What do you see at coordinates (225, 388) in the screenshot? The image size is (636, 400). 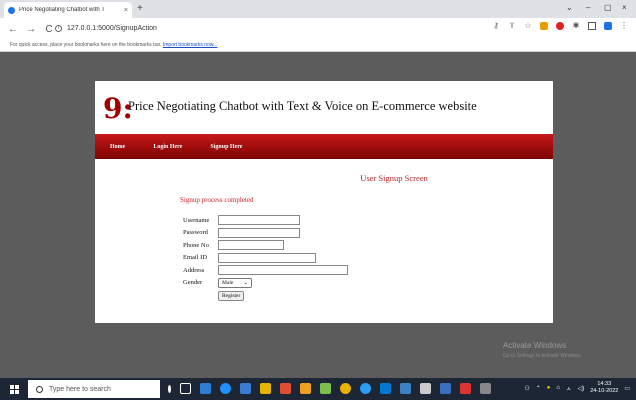 I see `edge-icon` at bounding box center [225, 388].